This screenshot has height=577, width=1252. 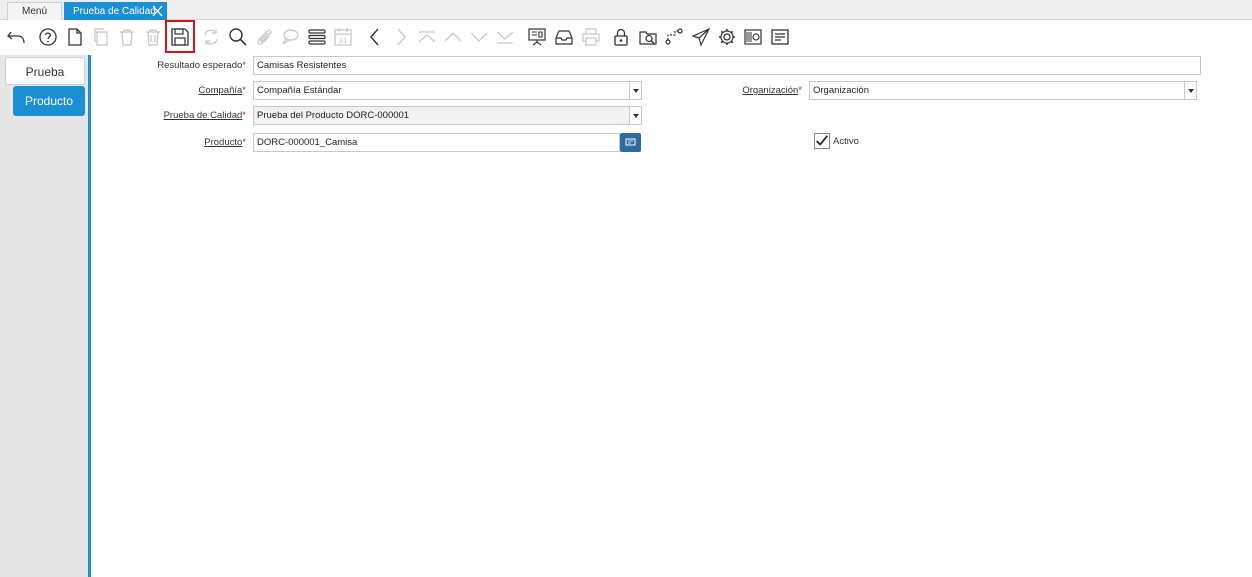 What do you see at coordinates (648, 37) in the screenshot?
I see `zoom-across-icon` at bounding box center [648, 37].